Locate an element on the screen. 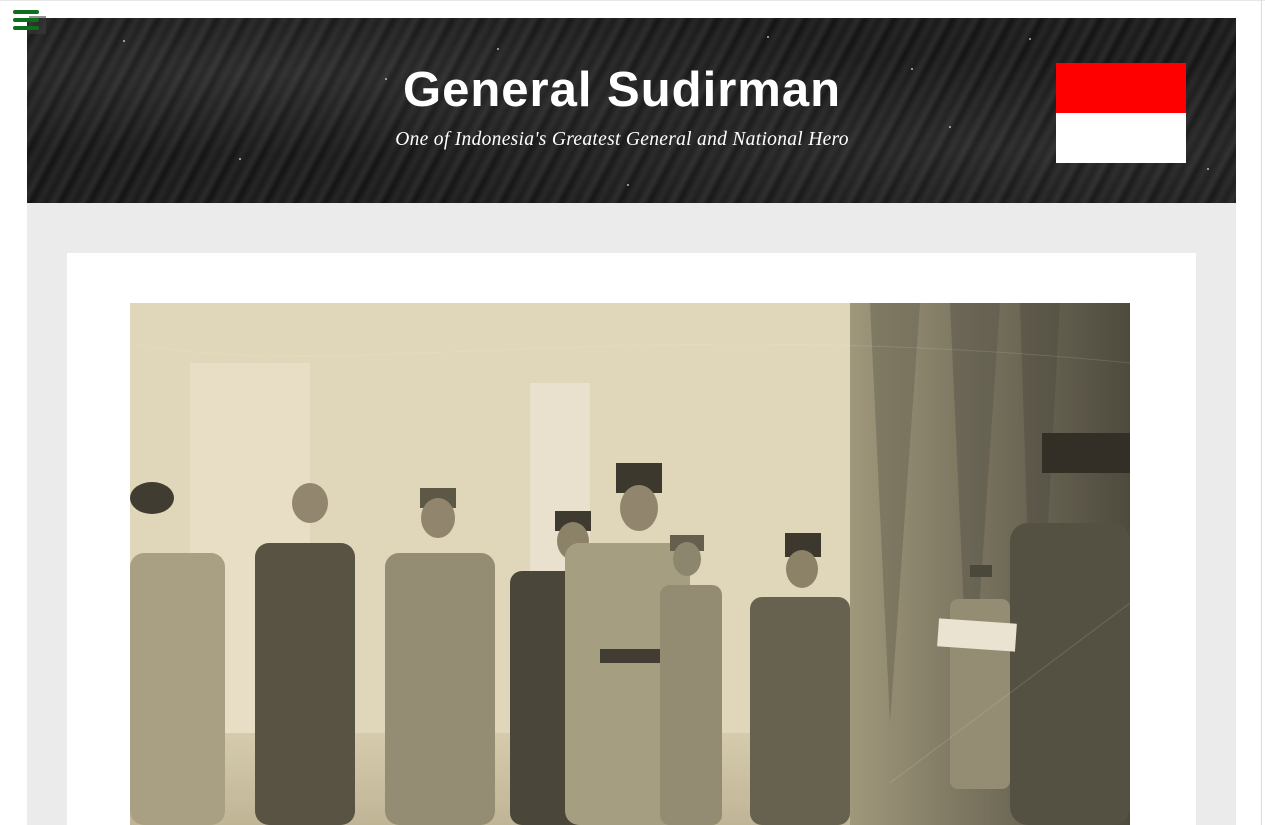 This screenshot has width=1265, height=825. indonesia-flag-icon is located at coordinates (1121, 113).